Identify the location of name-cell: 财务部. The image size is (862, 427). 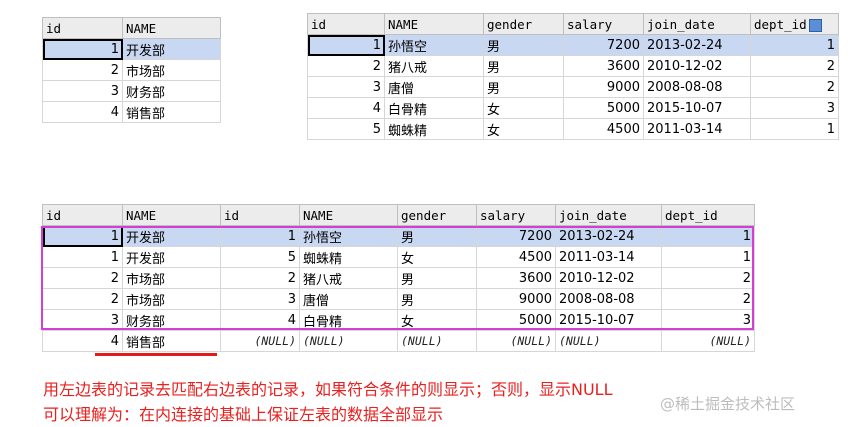
(171, 91).